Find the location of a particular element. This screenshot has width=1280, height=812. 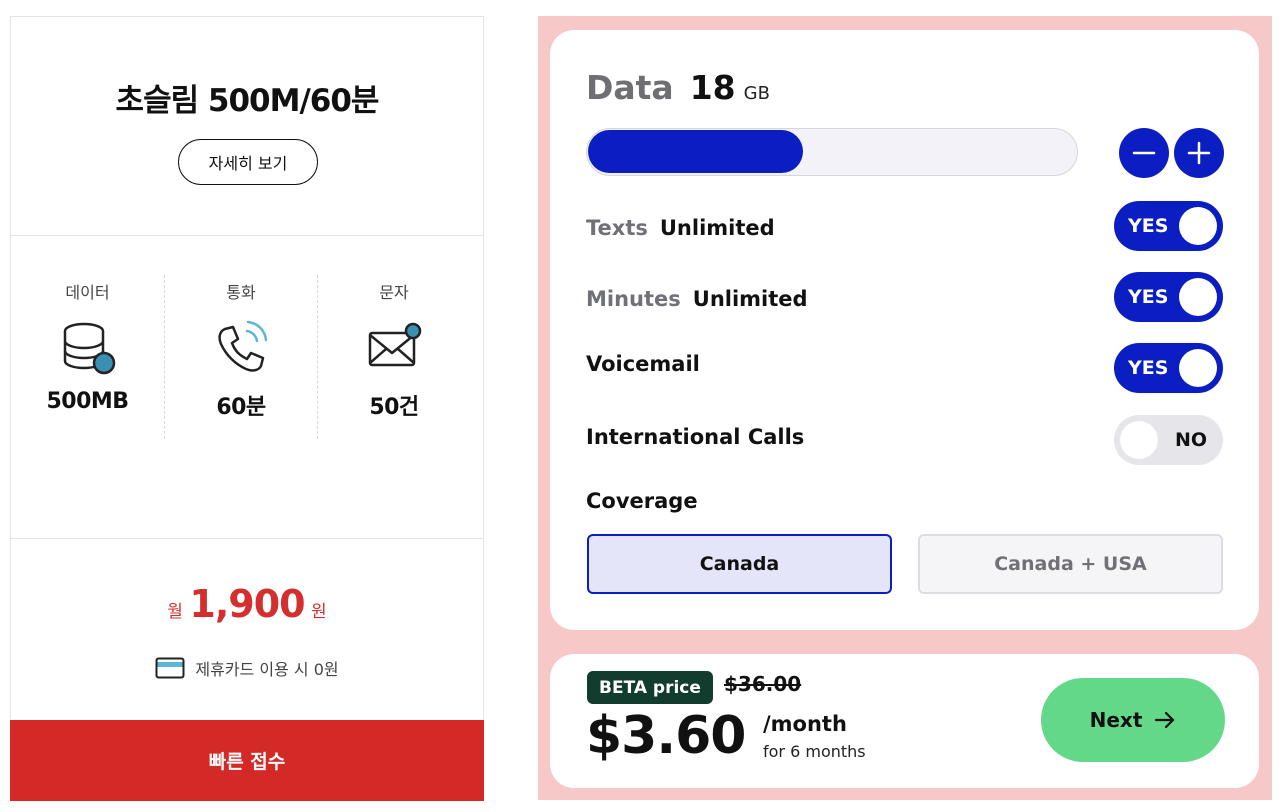

option-international-calls: International Calls is located at coordinates (695, 437).